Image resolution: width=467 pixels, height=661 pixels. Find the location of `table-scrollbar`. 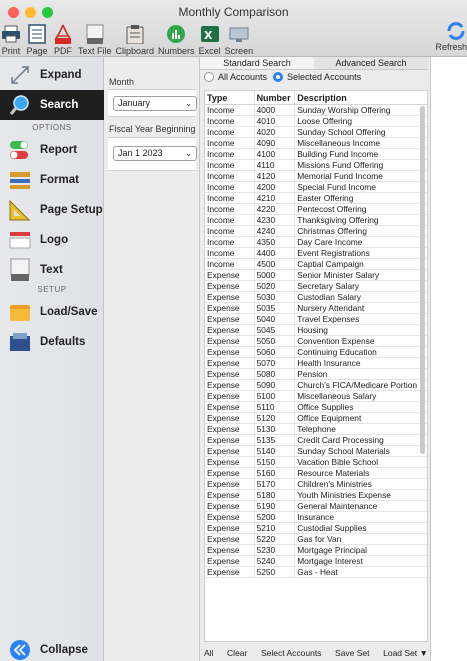

table-scrollbar is located at coordinates (422, 280).